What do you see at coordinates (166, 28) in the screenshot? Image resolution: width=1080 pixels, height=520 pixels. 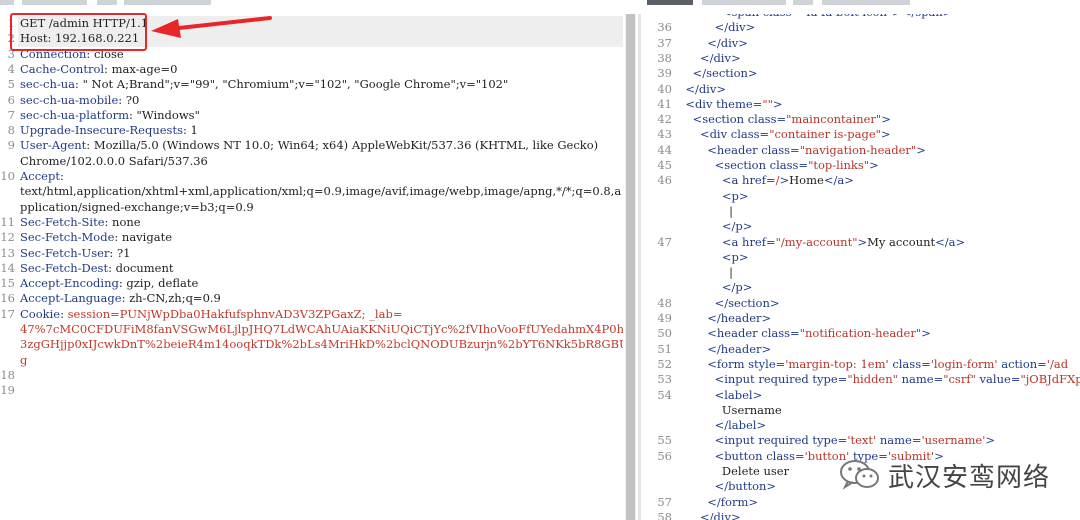 I see `arrow-head` at bounding box center [166, 28].